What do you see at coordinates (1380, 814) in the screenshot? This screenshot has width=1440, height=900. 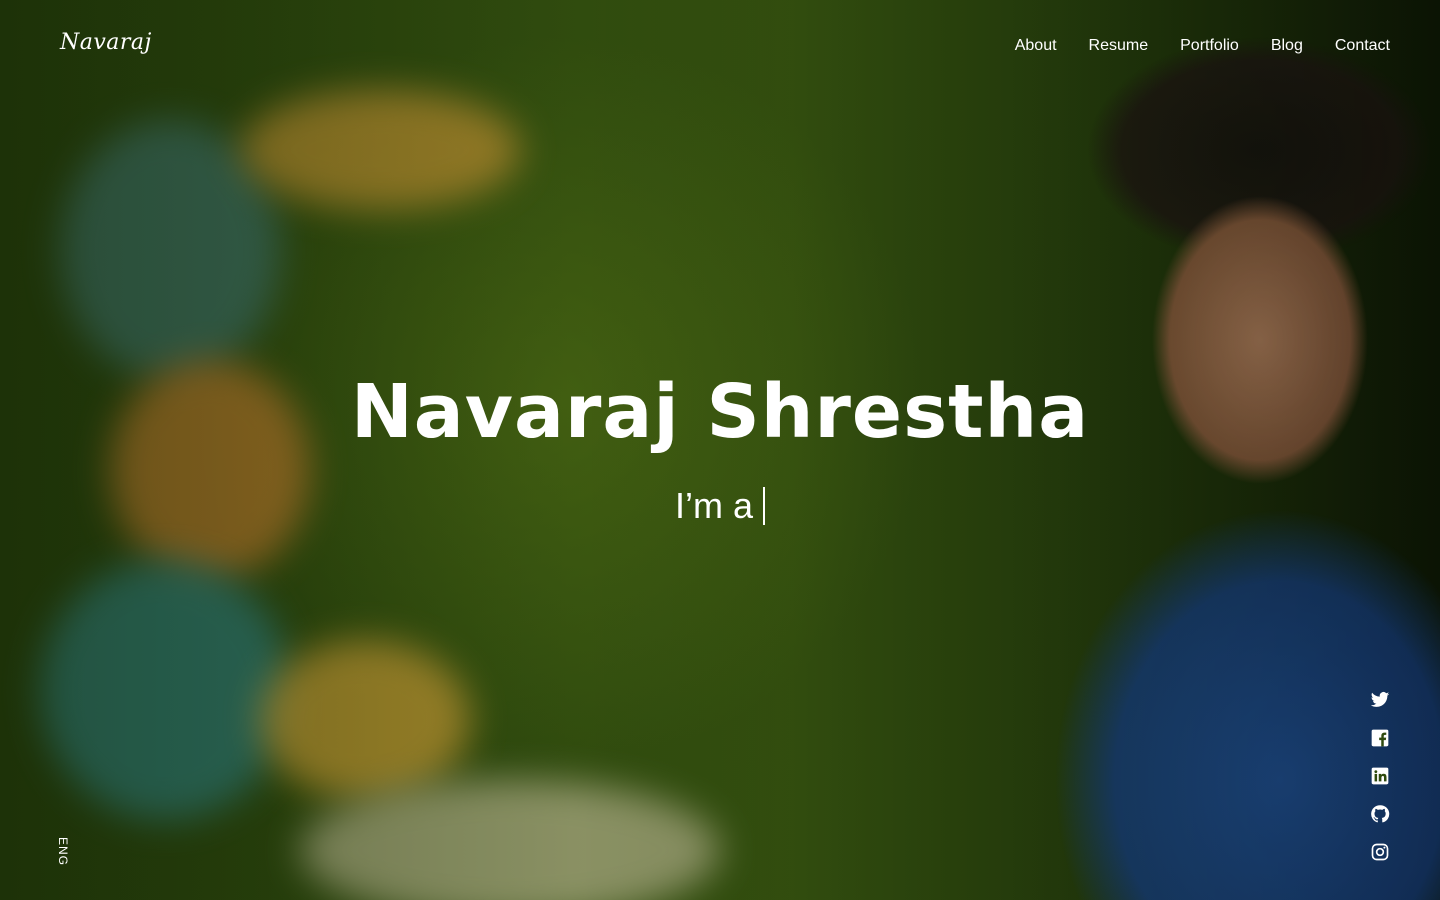 I see `github-icon` at bounding box center [1380, 814].